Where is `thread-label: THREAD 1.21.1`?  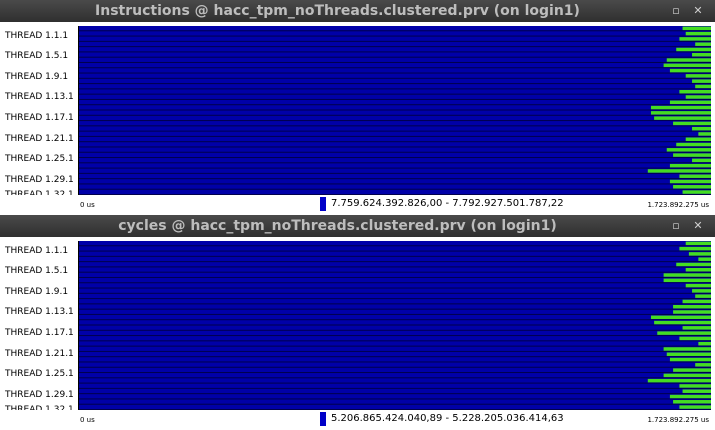 thread-label: THREAD 1.21.1 is located at coordinates (39, 354).